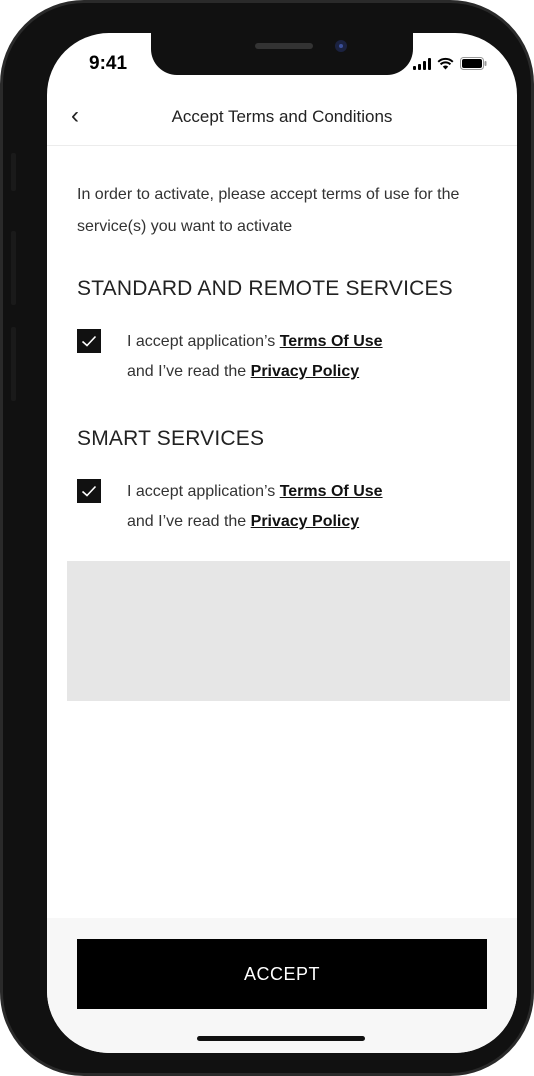 This screenshot has height=1076, width=534. I want to click on signal-icon, so click(422, 64).